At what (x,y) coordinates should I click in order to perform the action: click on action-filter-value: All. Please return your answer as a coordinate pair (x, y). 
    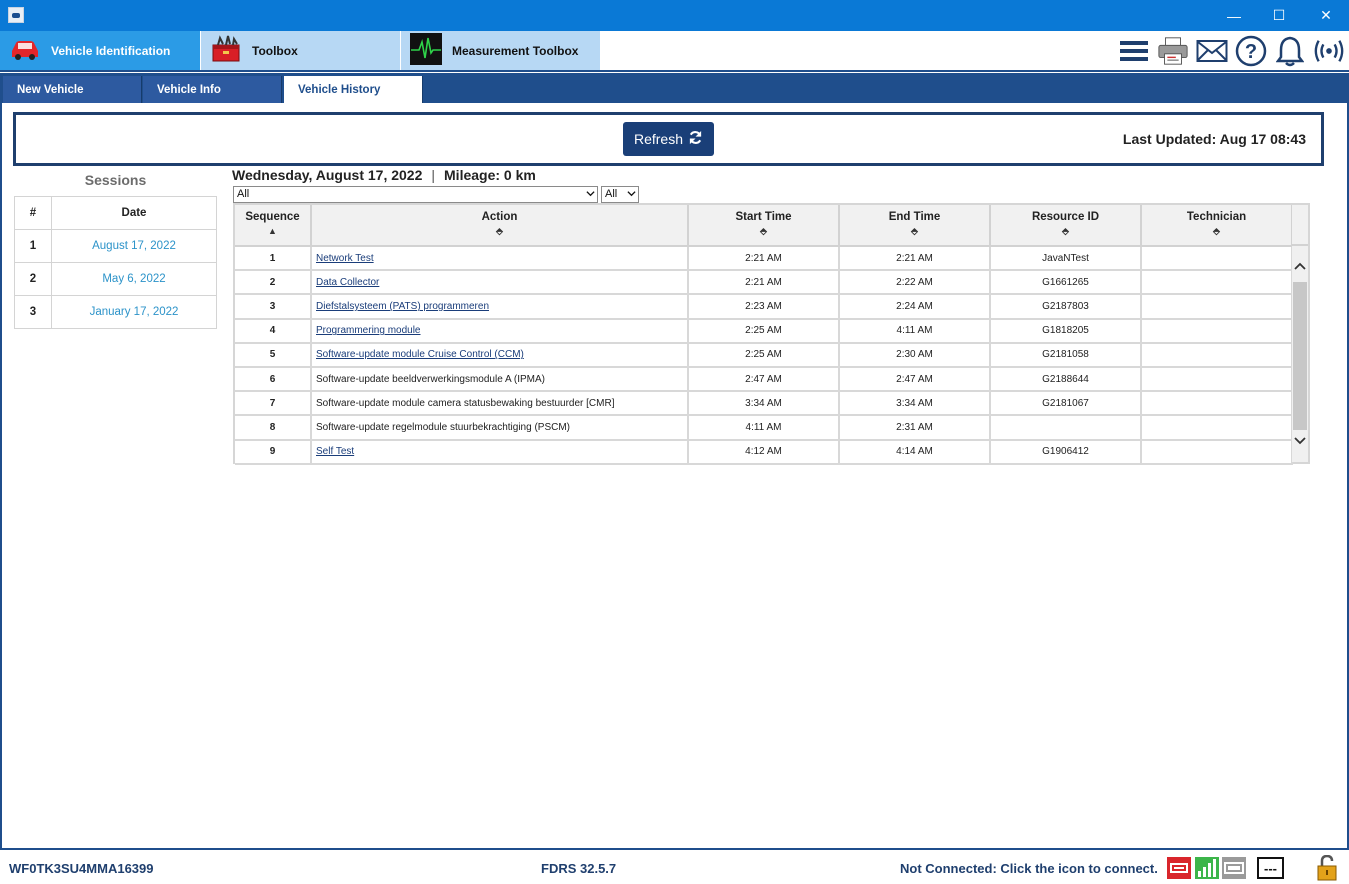
    Looking at the image, I should click on (243, 194).